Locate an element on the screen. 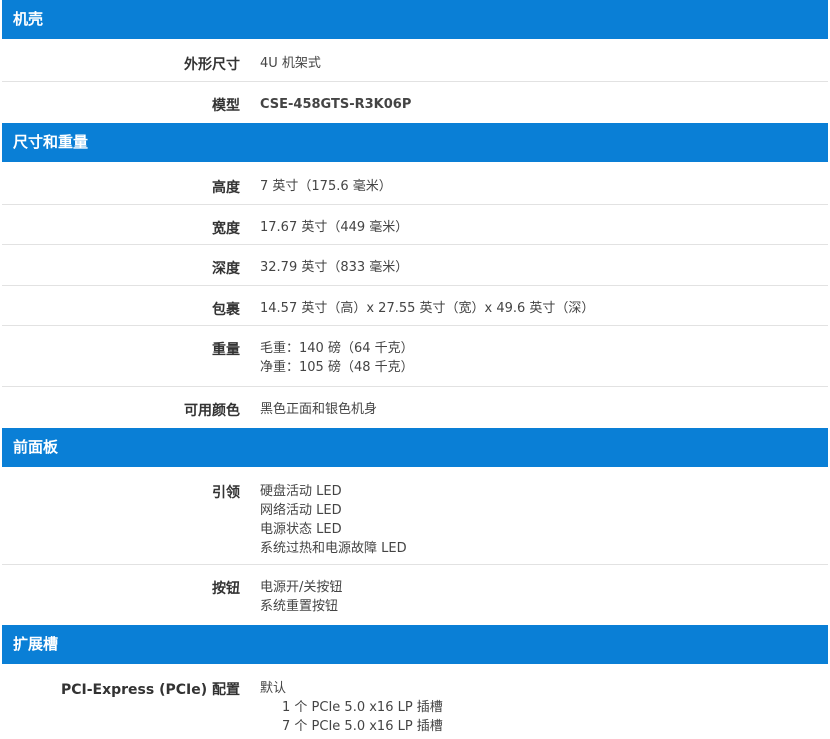 The height and width of the screenshot is (739, 830). spec-value: 毛重：140 磅（64 千克） 净重：105 磅（48 千克） is located at coordinates (327, 356).